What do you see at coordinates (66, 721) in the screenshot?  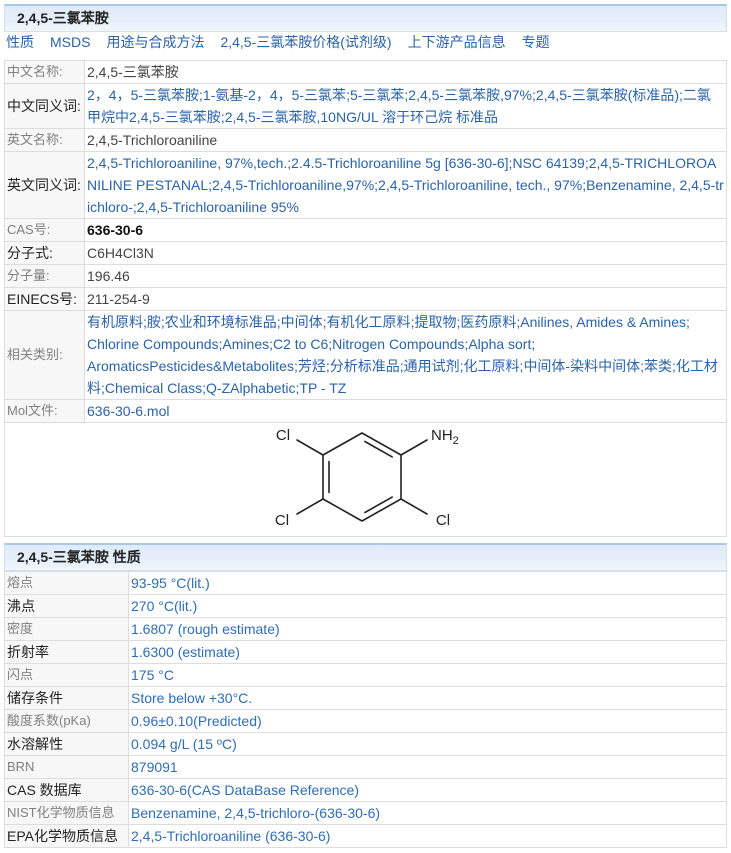 I see `property-label: 酸度系数(pKa)` at bounding box center [66, 721].